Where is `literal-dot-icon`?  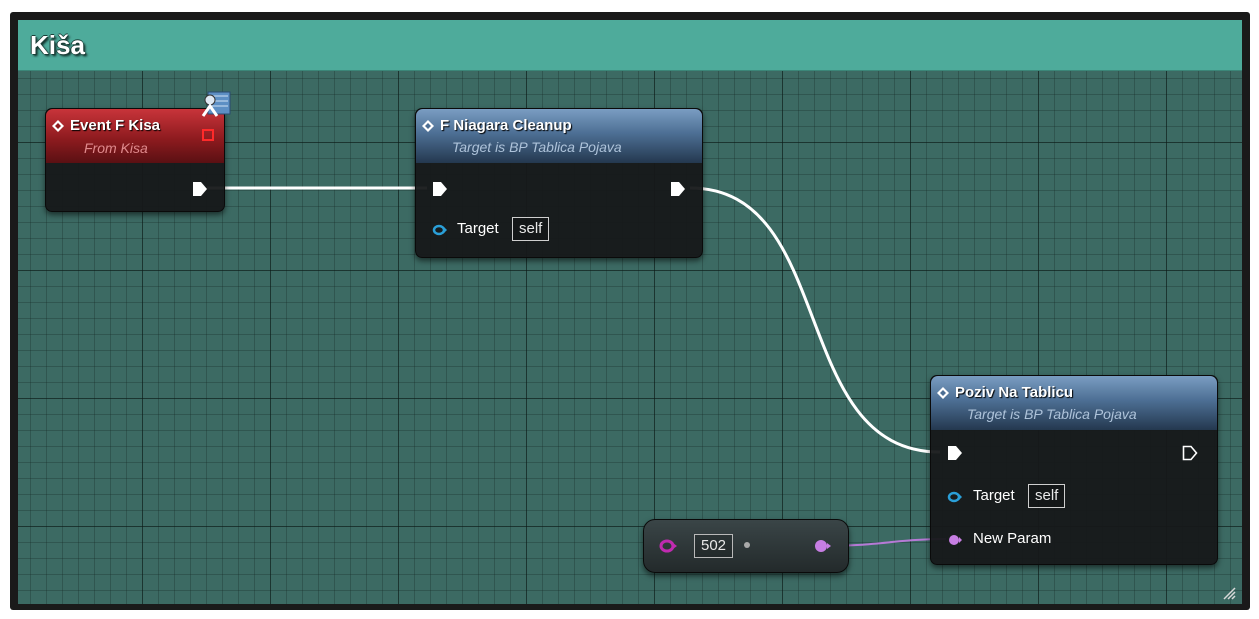 literal-dot-icon is located at coordinates (747, 545).